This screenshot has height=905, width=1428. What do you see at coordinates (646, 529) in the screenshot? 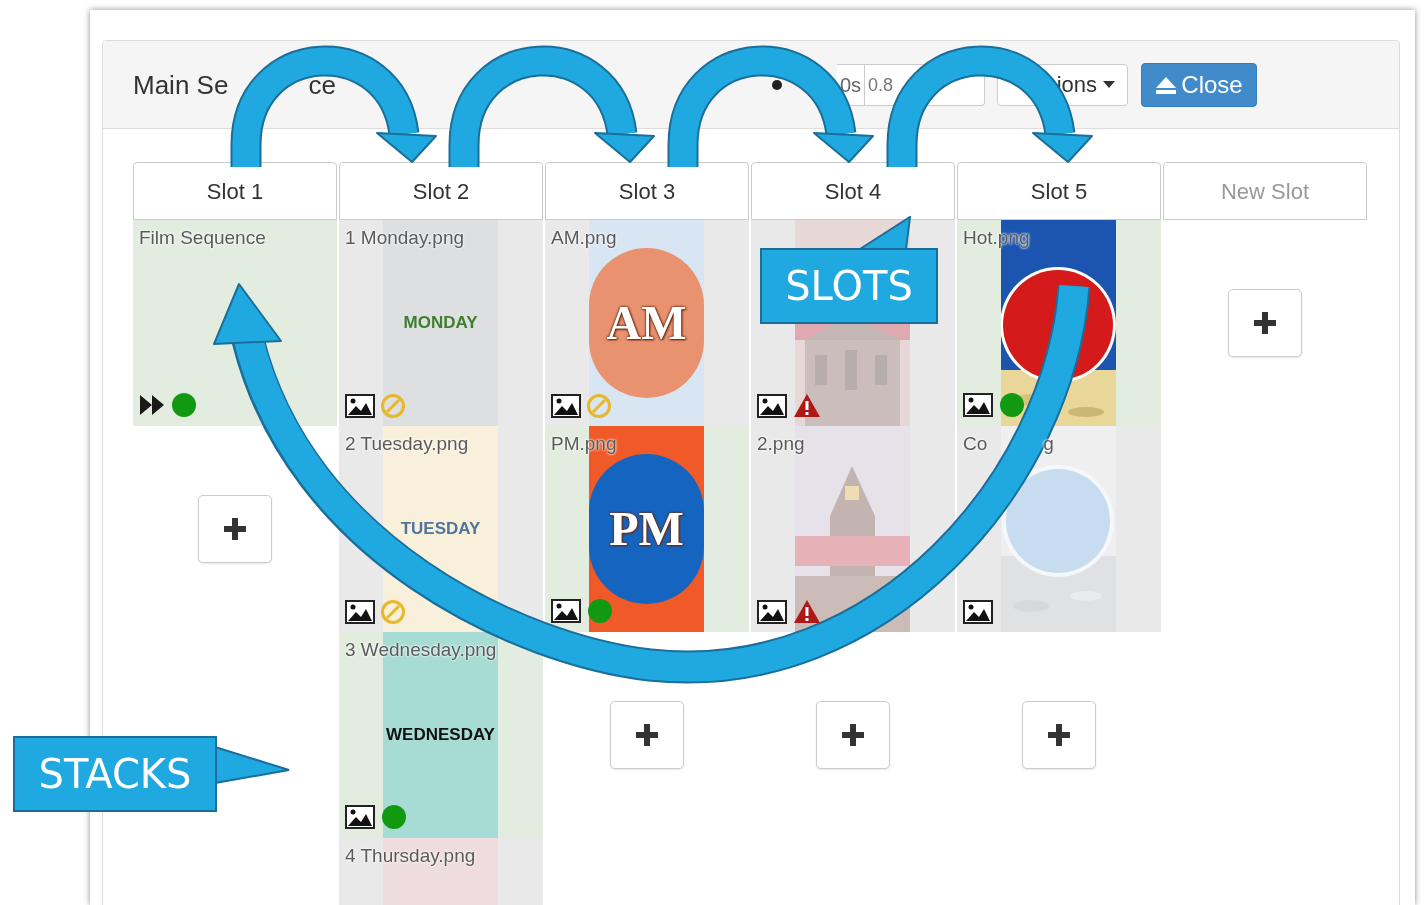
I see `thumbnail-text: PM` at bounding box center [646, 529].